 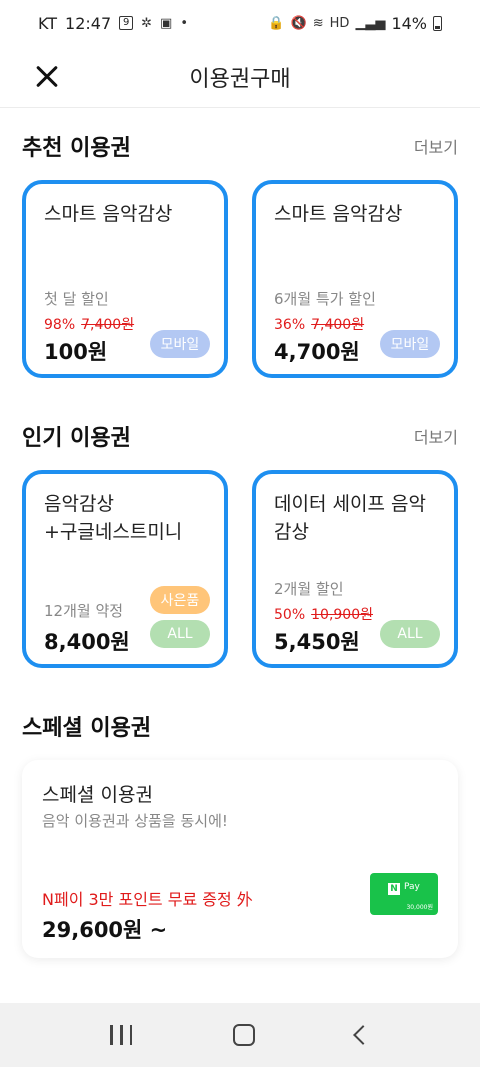 I want to click on clock: 12:47, so click(x=88, y=23).